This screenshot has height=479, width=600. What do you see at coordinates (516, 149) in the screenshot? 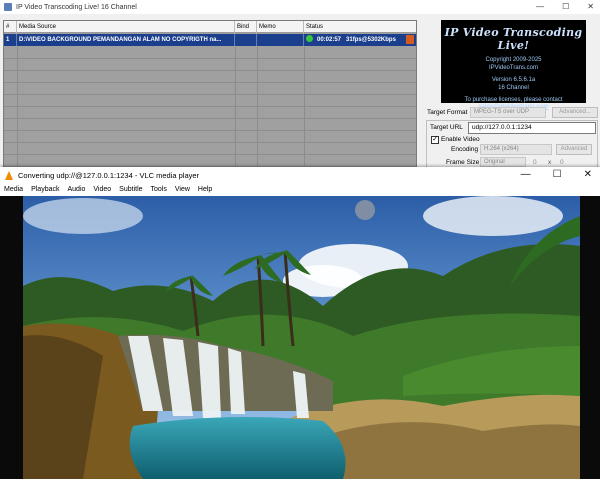
I see `encoding-select: H.264 (x264)` at bounding box center [516, 149].